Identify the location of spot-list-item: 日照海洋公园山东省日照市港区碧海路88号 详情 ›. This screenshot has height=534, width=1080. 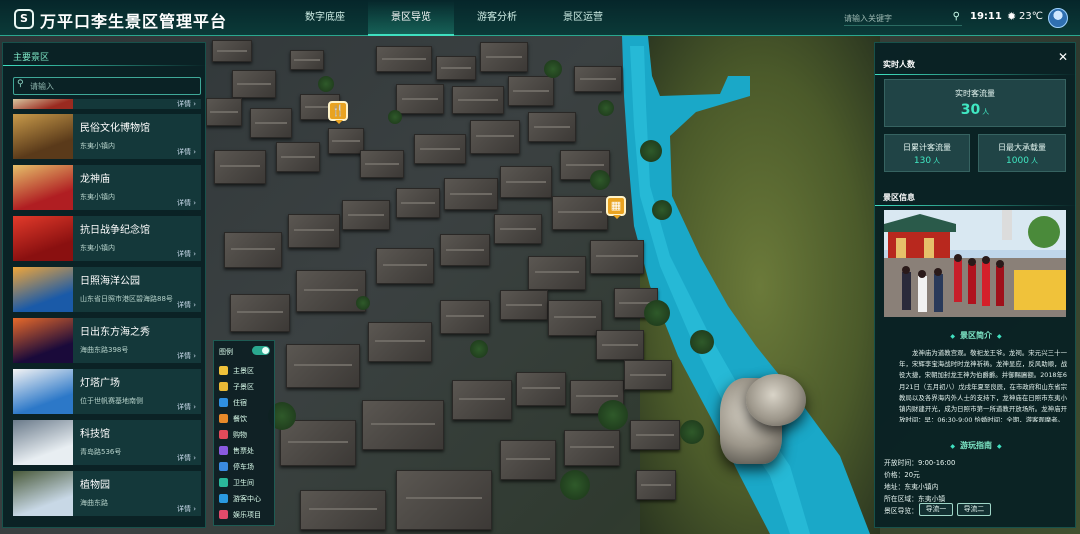
(107, 289).